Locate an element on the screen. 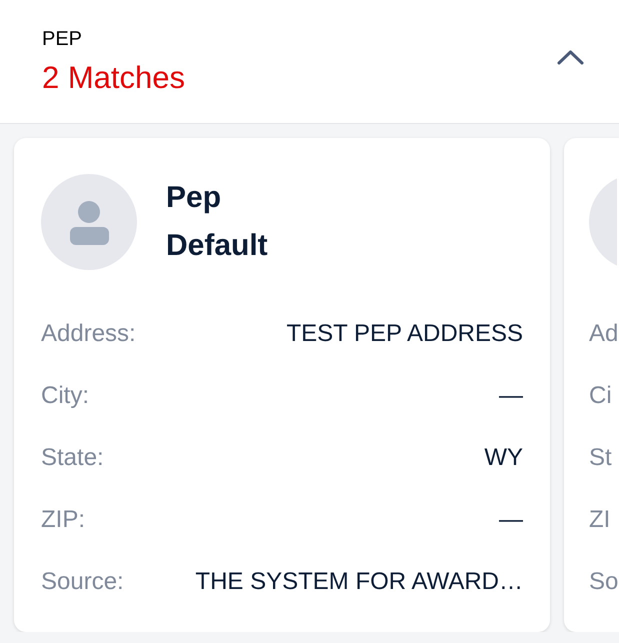 Image resolution: width=619 pixels, height=643 pixels. field-label: City: is located at coordinates (65, 396).